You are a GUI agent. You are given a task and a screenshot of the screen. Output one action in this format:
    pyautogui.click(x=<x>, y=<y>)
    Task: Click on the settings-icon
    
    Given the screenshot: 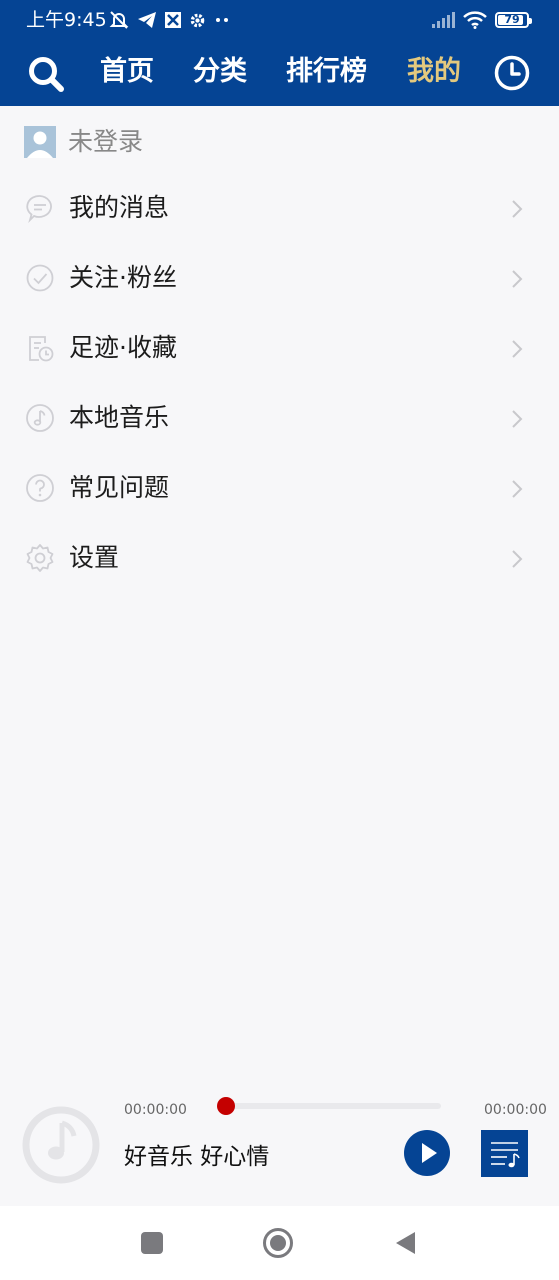 What is the action you would take?
    pyautogui.click(x=40, y=558)
    